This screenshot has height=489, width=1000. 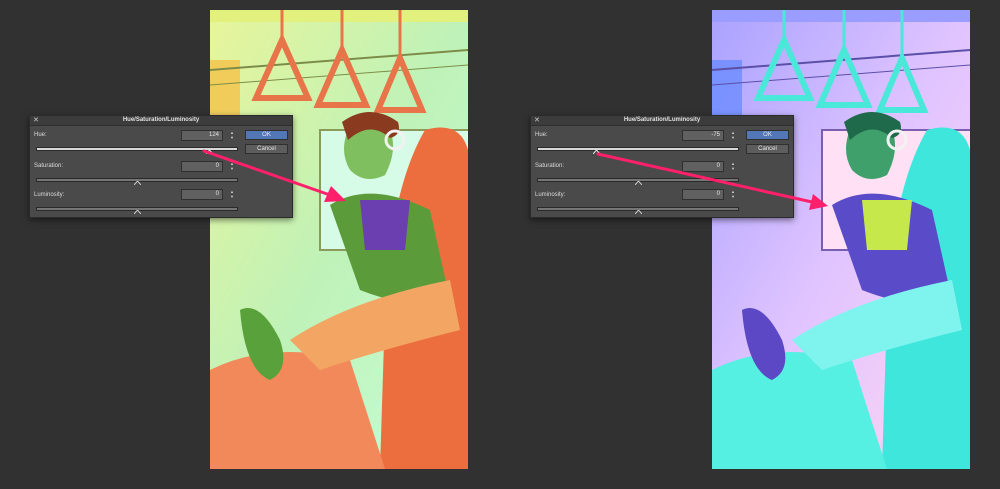 What do you see at coordinates (202, 135) in the screenshot?
I see `hue-input: 124` at bounding box center [202, 135].